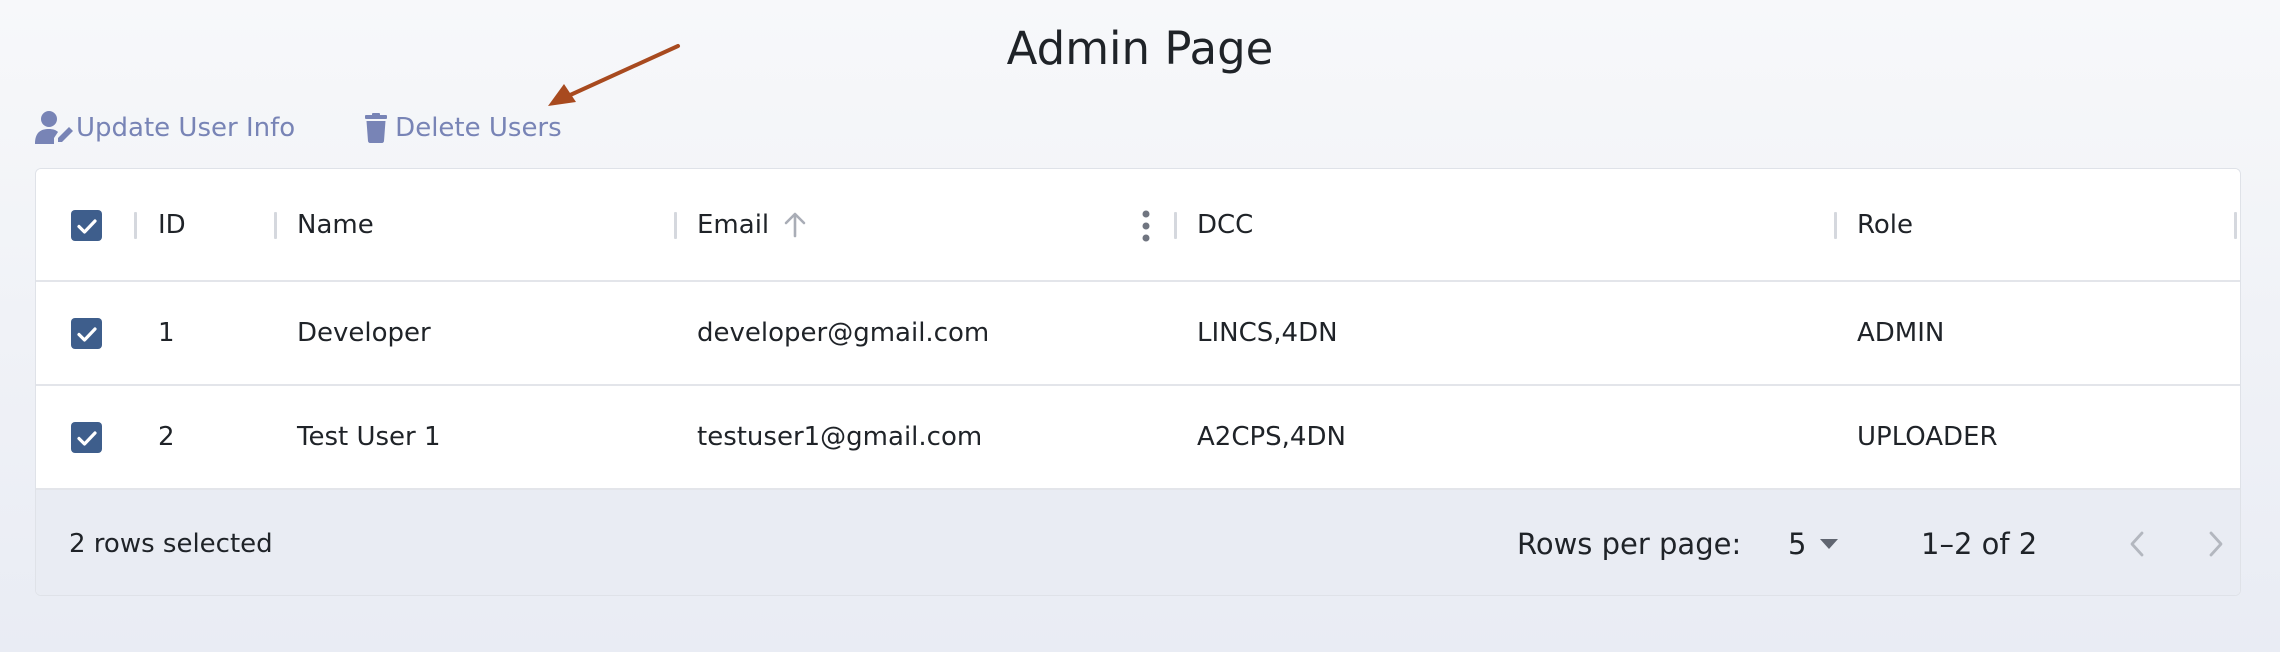 This screenshot has height=652, width=2280. What do you see at coordinates (298, 128) in the screenshot?
I see `toolbar: Update User Info Delete Users` at bounding box center [298, 128].